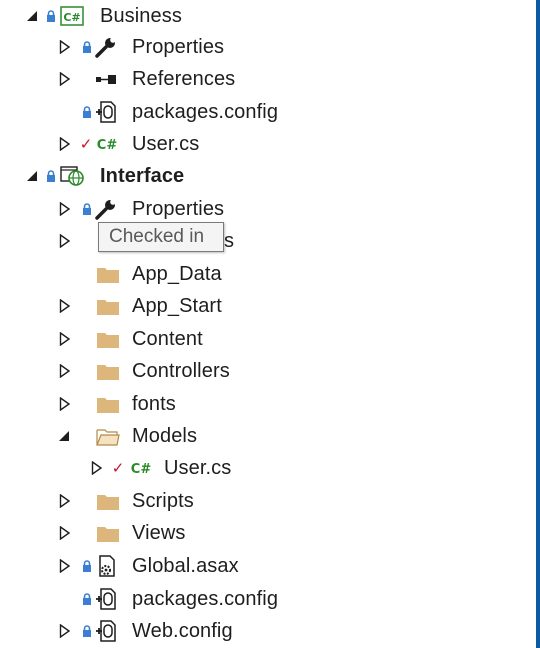 This screenshot has height=648, width=540. What do you see at coordinates (165, 435) in the screenshot?
I see `node-label: Models` at bounding box center [165, 435].